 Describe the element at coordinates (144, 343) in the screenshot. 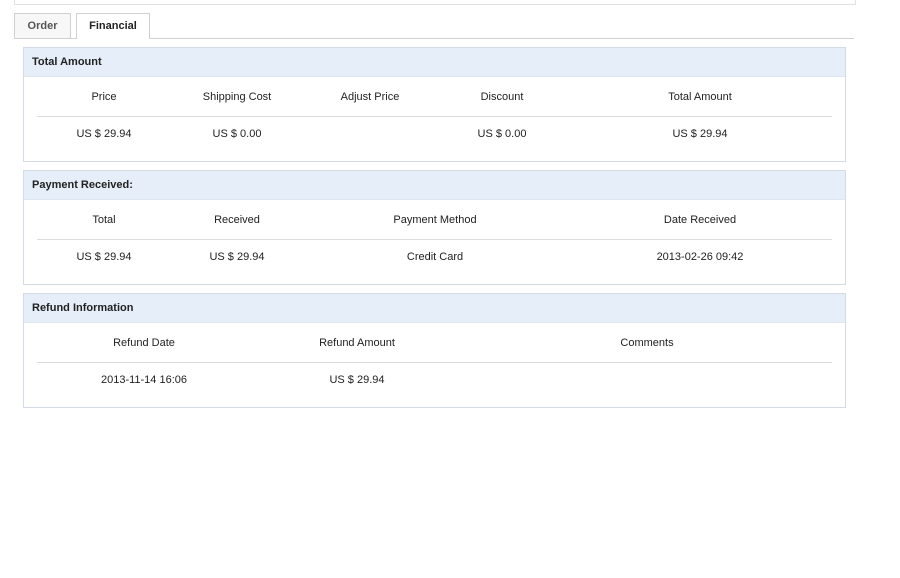

I see `column-header-refund-date: Refund Date` at that location.